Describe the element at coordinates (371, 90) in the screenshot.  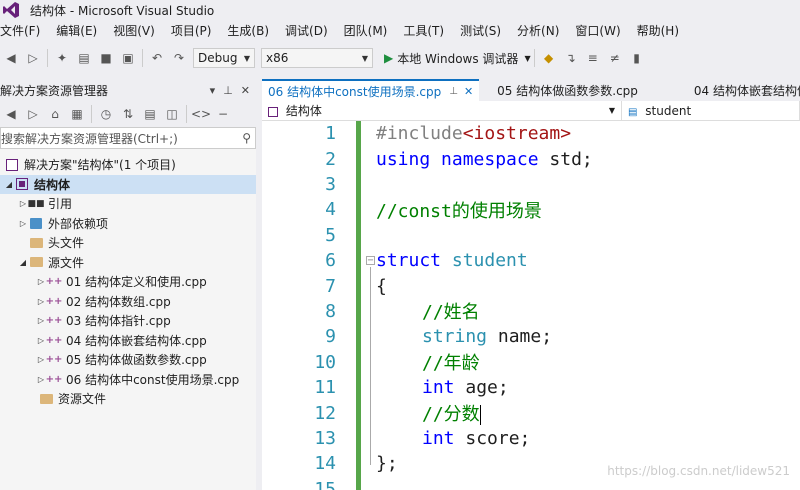
I see `tab-06: 06 结构体中const使用场景.cpp ⊥ ✕` at that location.